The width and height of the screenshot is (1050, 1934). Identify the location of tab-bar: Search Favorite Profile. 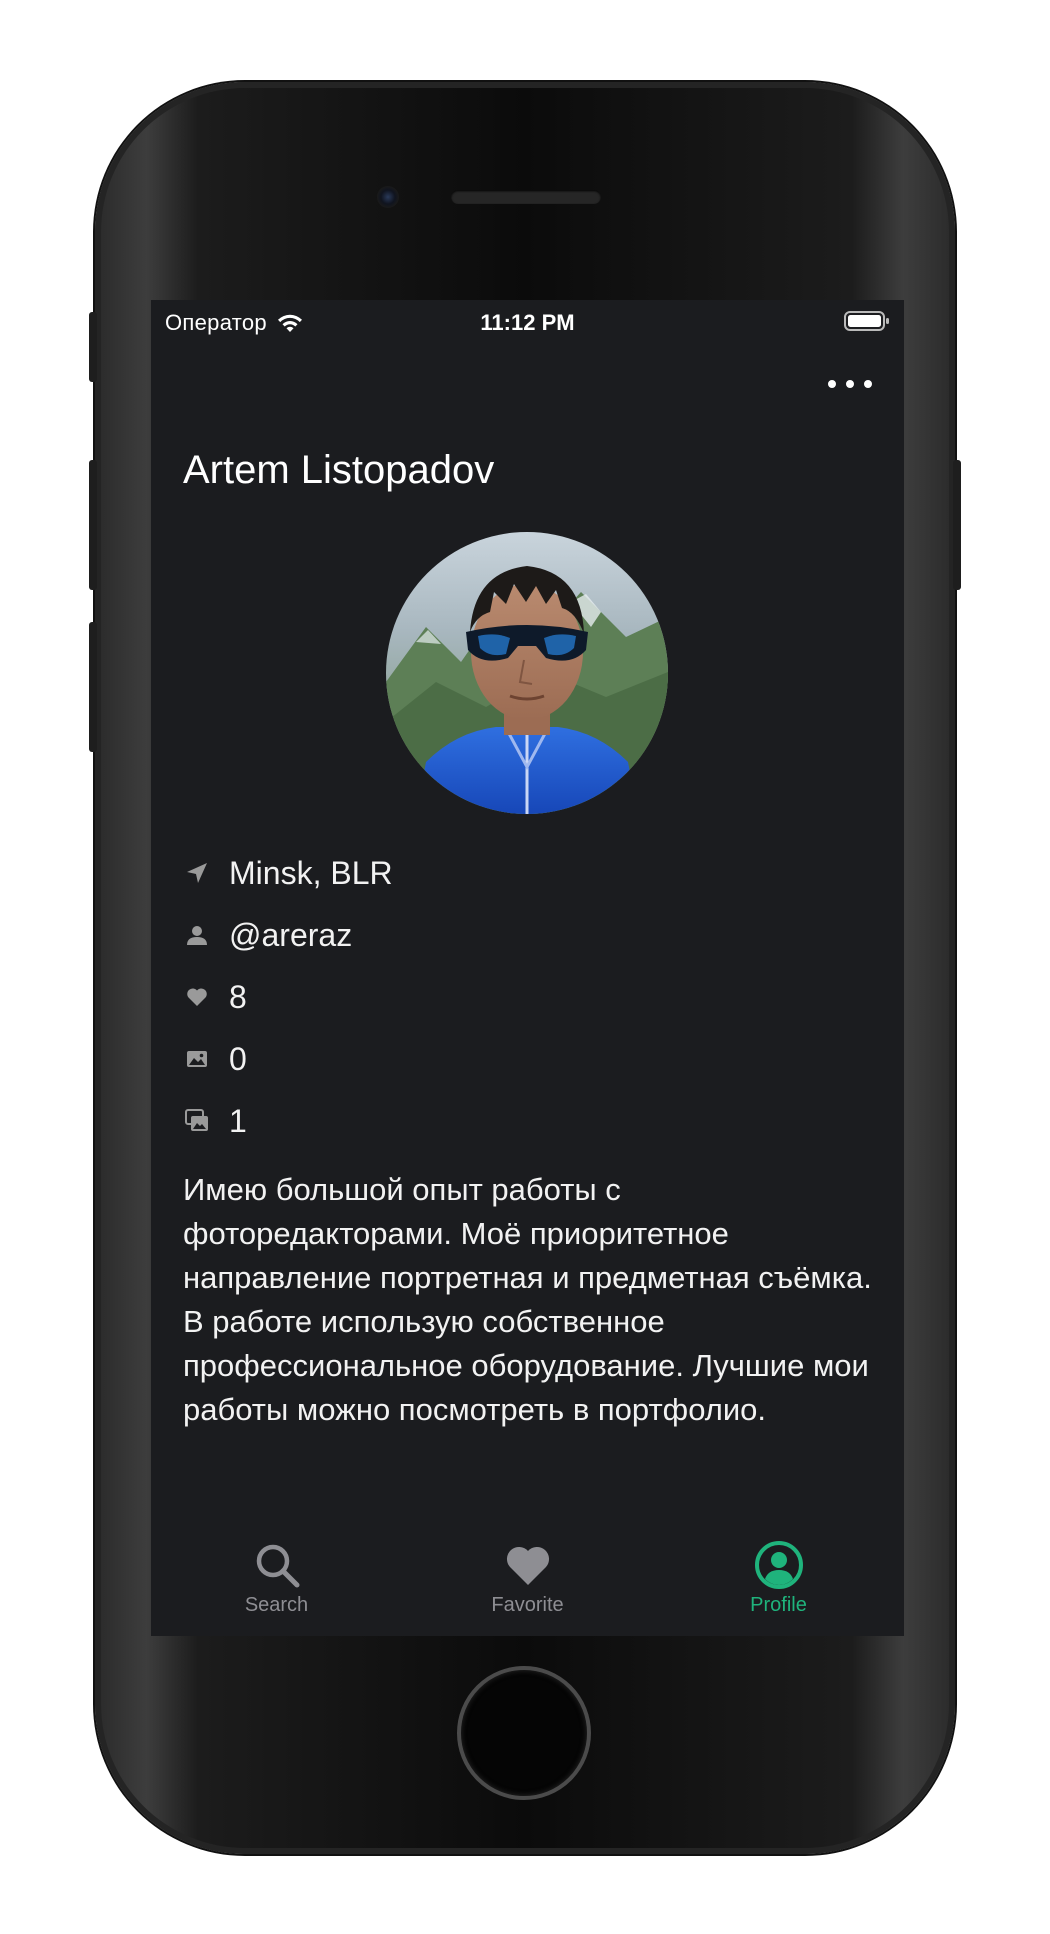
(527, 1581).